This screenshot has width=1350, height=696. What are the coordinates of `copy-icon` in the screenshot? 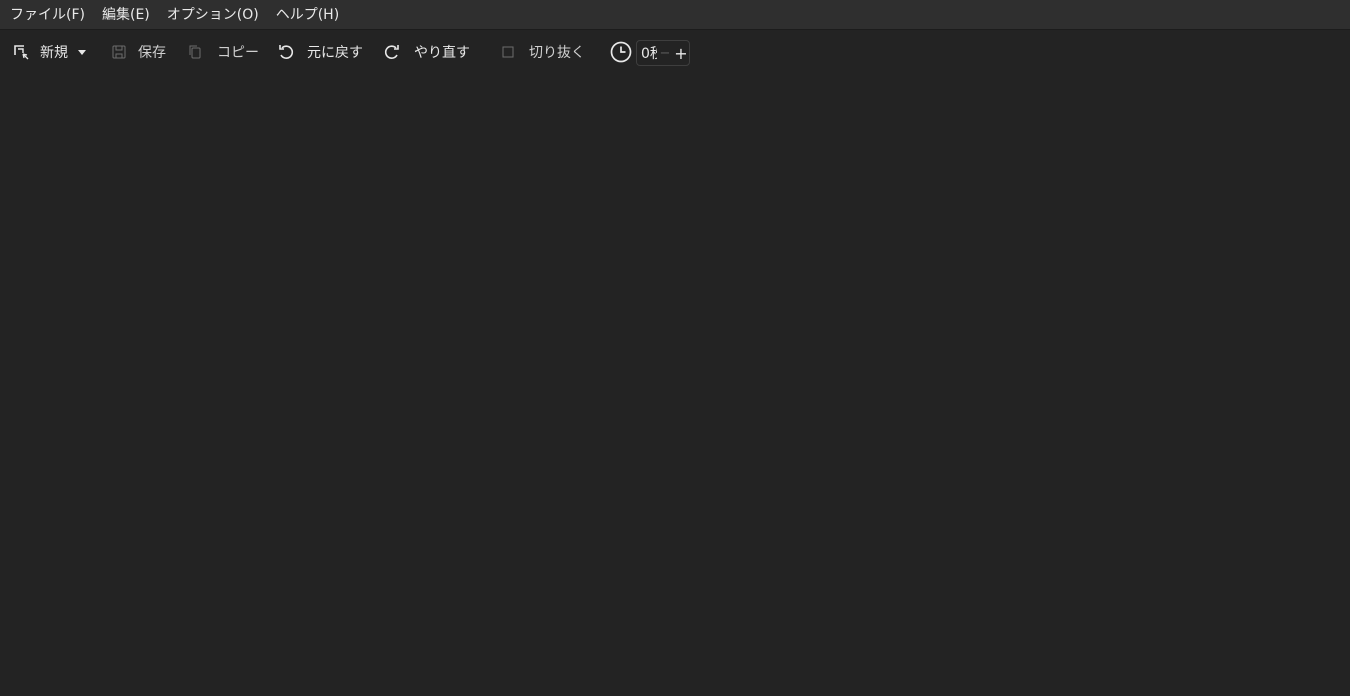 It's located at (195, 52).